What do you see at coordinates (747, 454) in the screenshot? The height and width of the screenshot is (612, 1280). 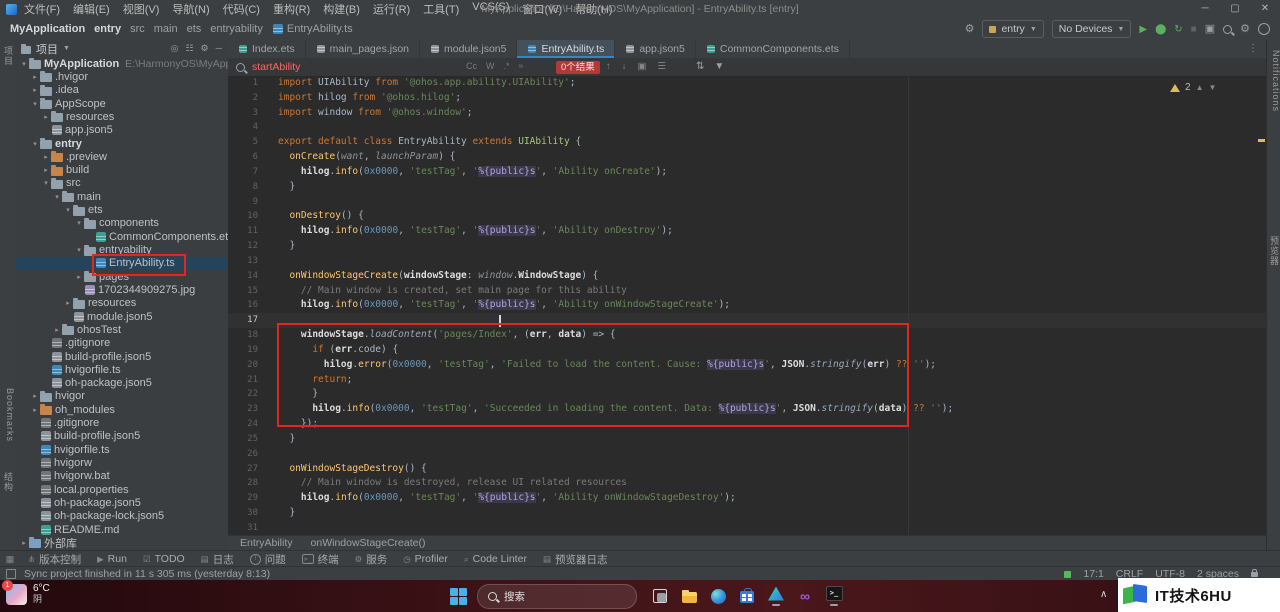 I see `code-line: 26` at bounding box center [747, 454].